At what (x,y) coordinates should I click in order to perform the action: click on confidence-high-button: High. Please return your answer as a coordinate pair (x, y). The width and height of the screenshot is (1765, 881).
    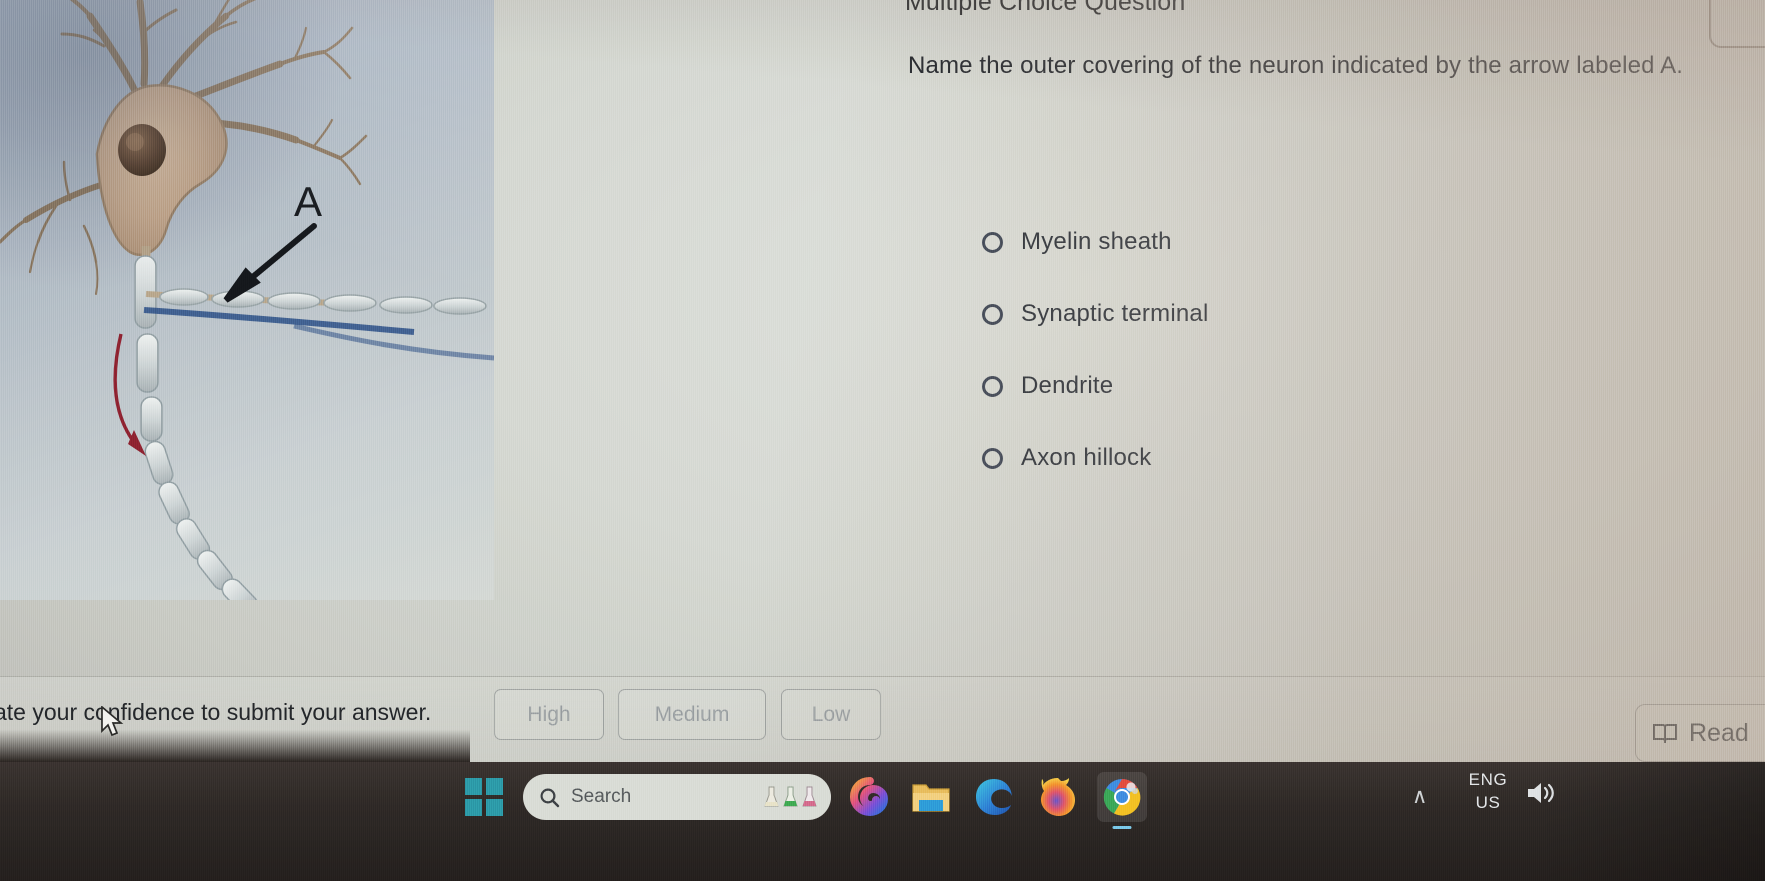
    Looking at the image, I should click on (549, 714).